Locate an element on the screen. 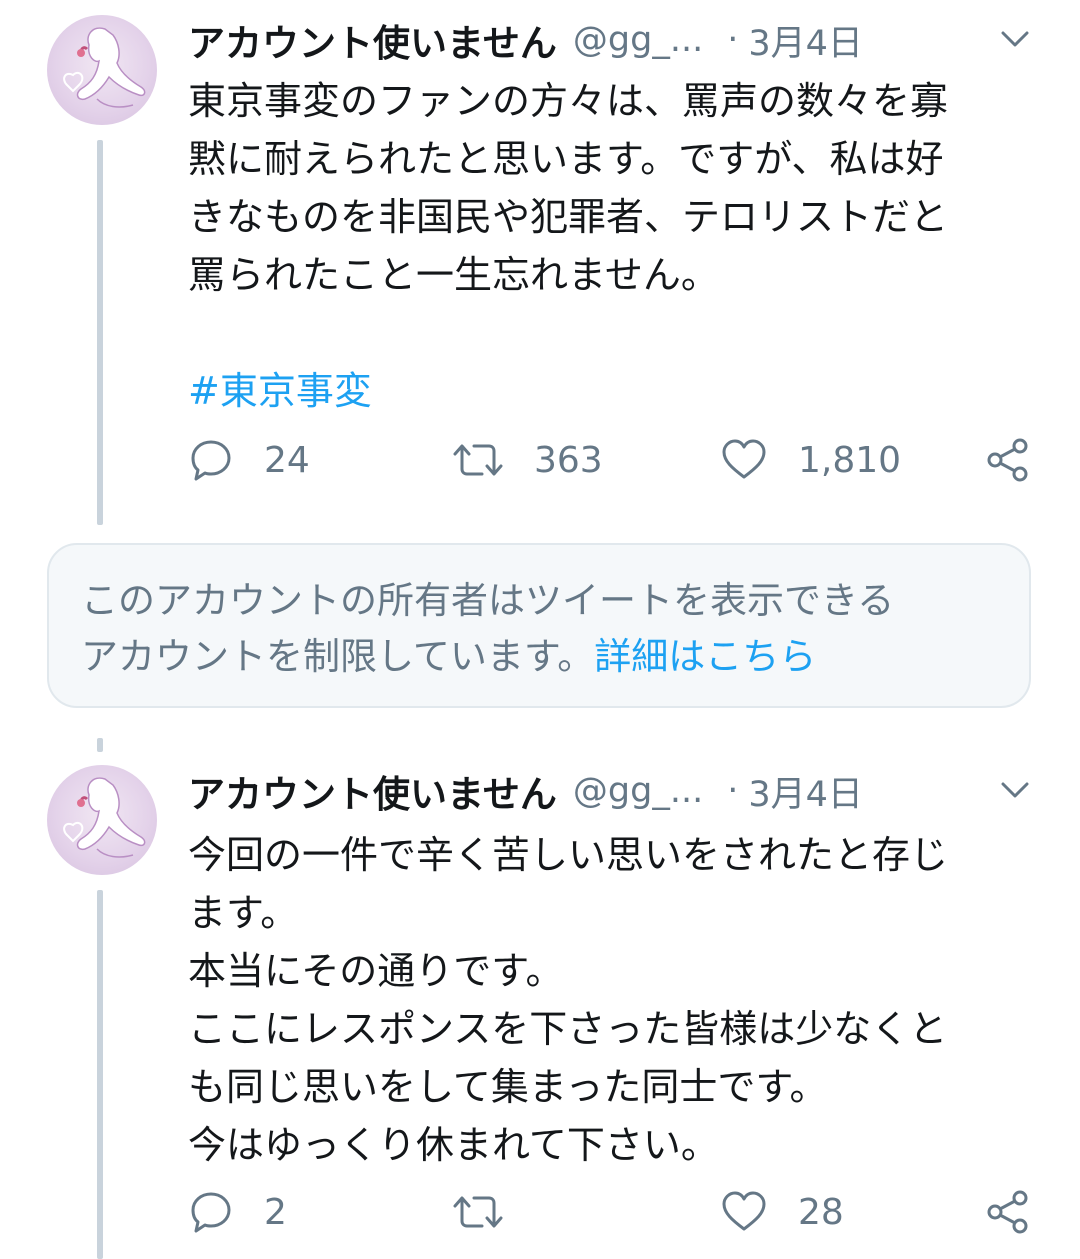  tweet-text-line: 本当にその通りです。 is located at coordinates (376, 971).